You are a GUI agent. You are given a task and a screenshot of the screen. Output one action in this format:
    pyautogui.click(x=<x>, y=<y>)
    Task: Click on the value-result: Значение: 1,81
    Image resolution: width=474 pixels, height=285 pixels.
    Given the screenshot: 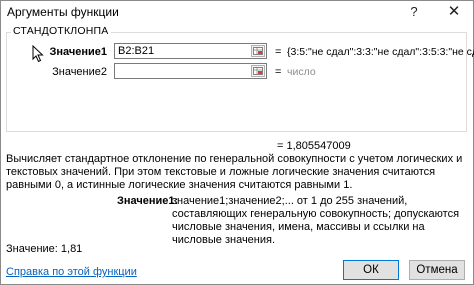 What is the action you would take?
    pyautogui.click(x=44, y=249)
    